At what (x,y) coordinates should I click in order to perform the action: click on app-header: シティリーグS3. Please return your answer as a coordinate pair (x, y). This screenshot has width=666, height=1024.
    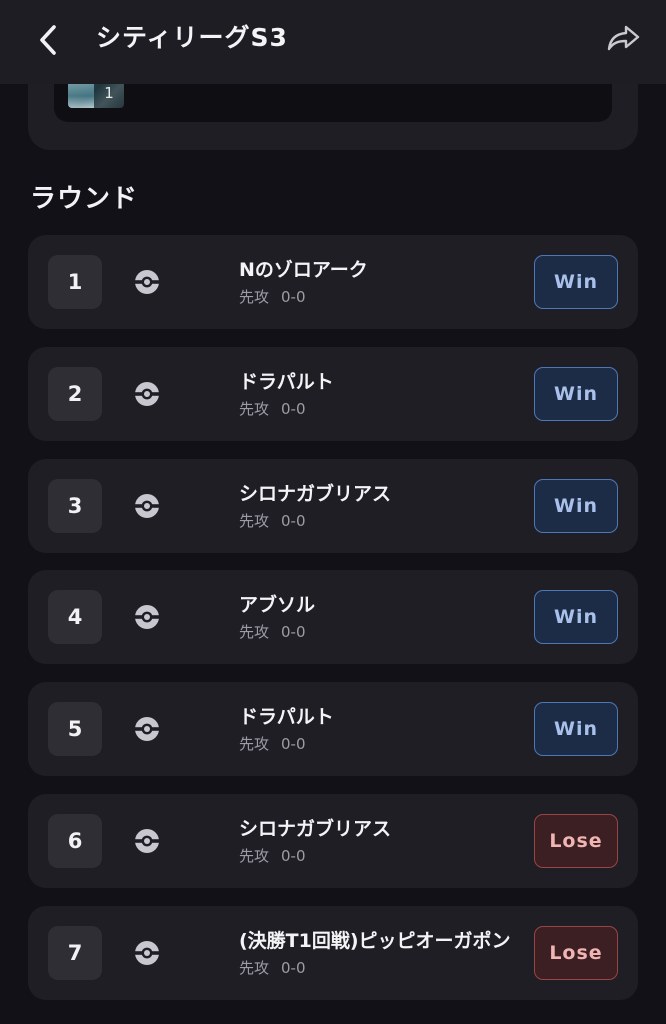
    Looking at the image, I should click on (333, 42).